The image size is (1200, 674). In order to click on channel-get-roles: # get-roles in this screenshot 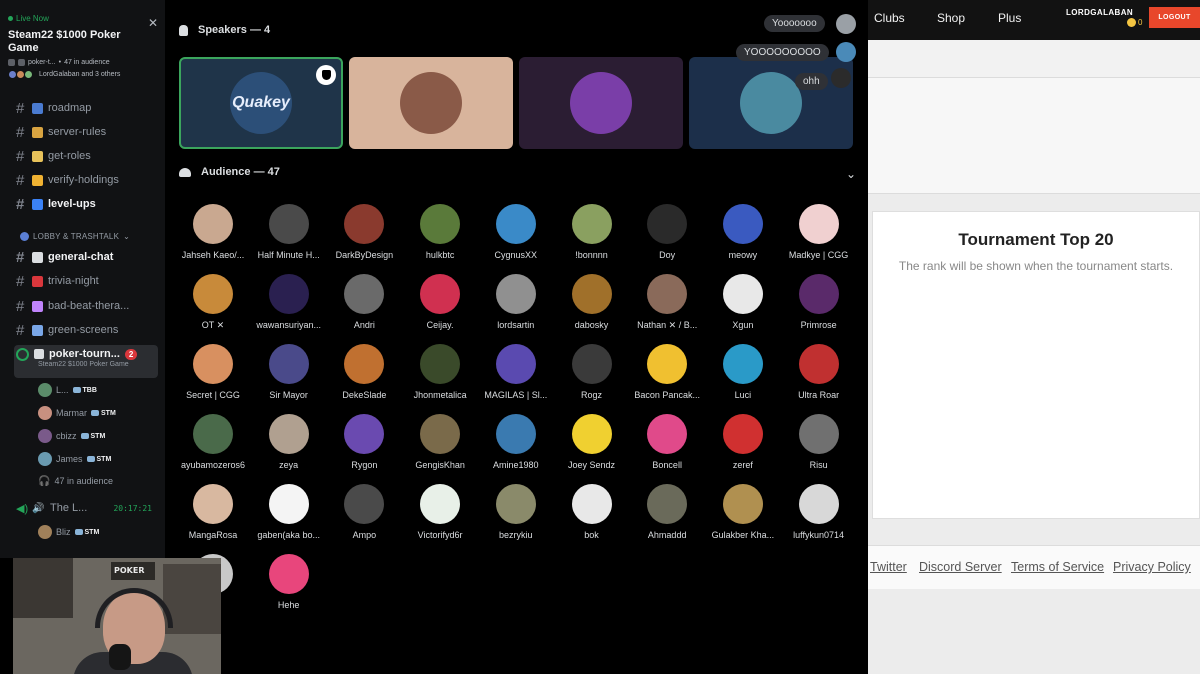, I will do `click(90, 156)`.